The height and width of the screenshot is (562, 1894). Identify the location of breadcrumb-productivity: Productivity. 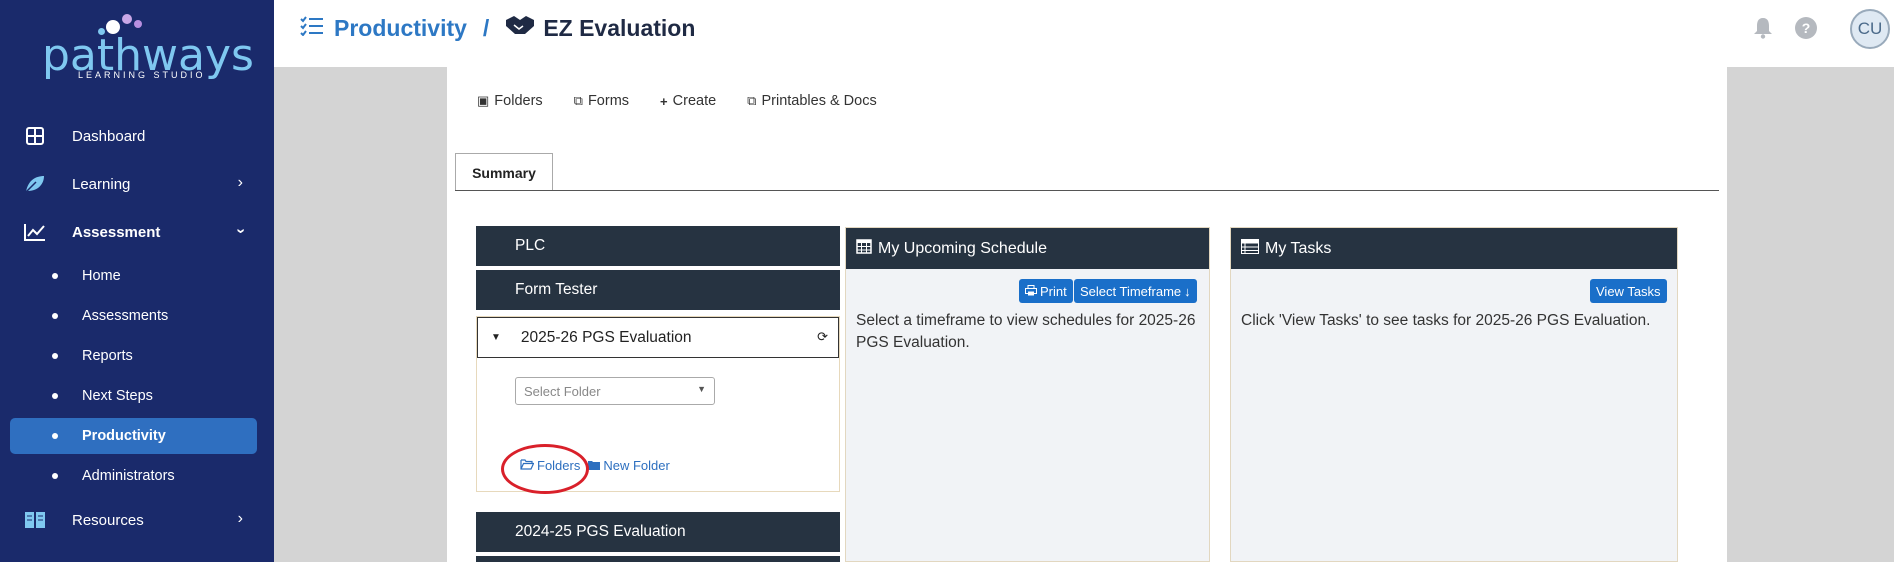
(400, 28).